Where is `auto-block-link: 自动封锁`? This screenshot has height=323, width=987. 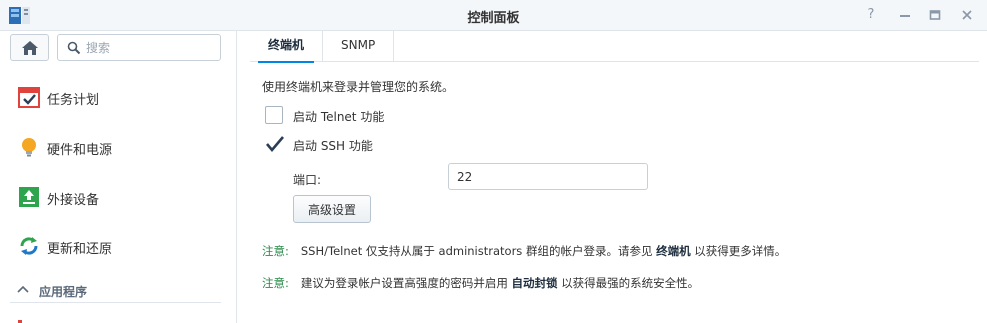
auto-block-link: 自动封锁 is located at coordinates (535, 283).